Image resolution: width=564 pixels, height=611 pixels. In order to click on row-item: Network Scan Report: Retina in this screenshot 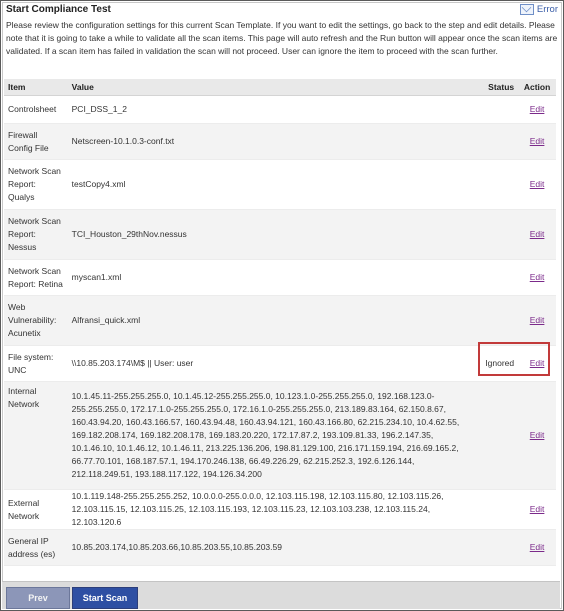, I will do `click(36, 277)`.